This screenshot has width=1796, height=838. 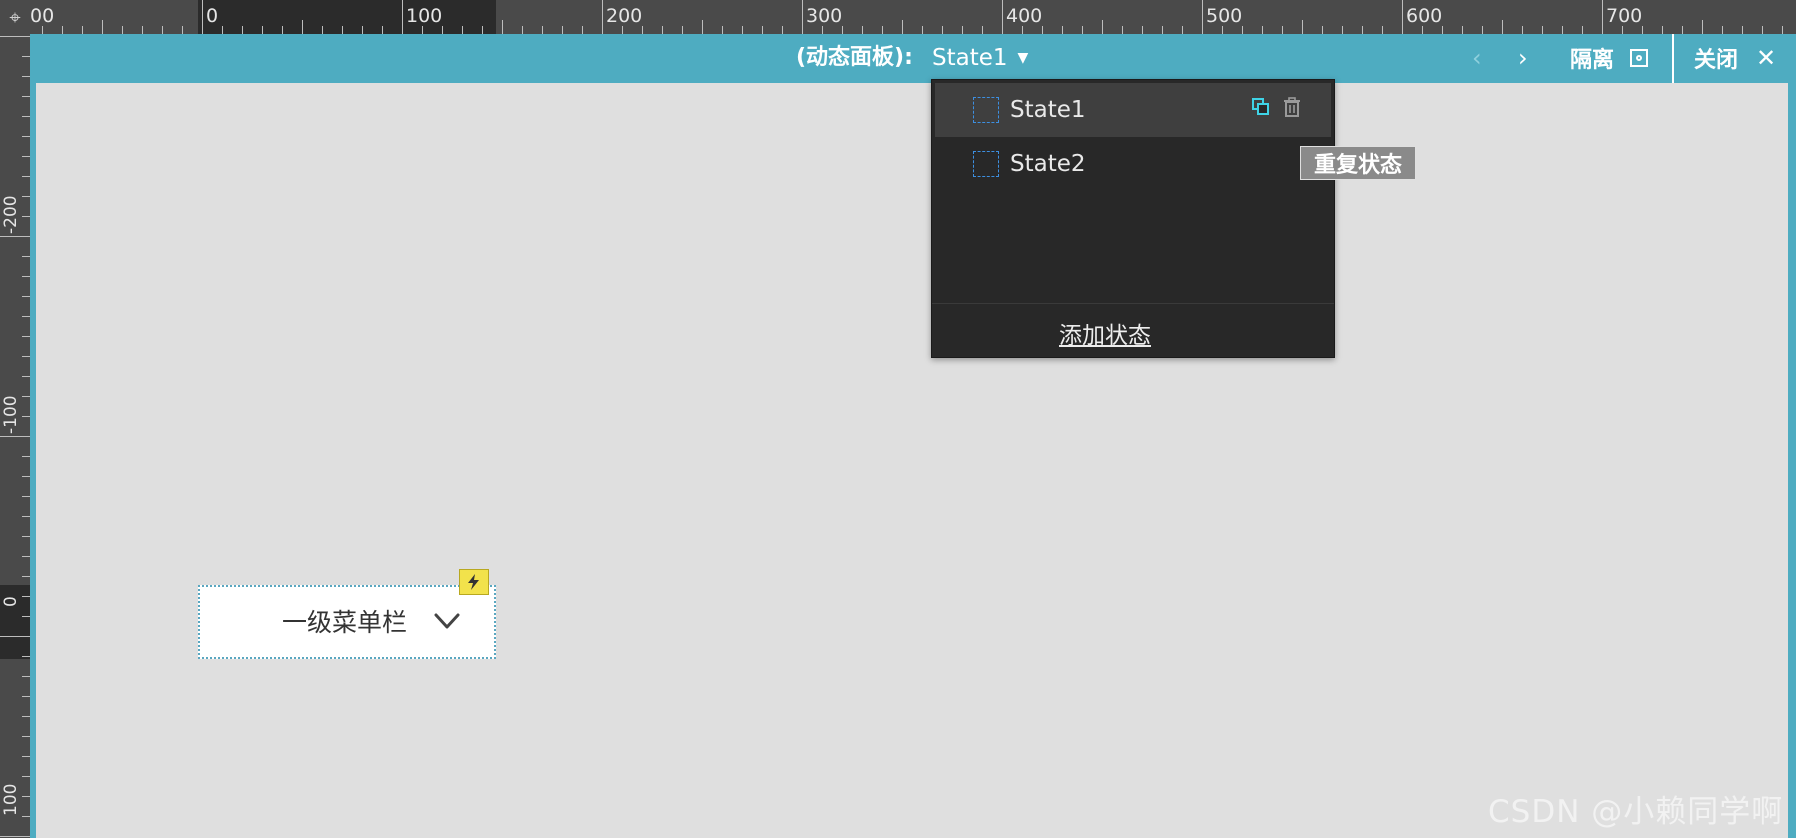 I want to click on panel-type-label: (动态面板):, so click(x=854, y=57).